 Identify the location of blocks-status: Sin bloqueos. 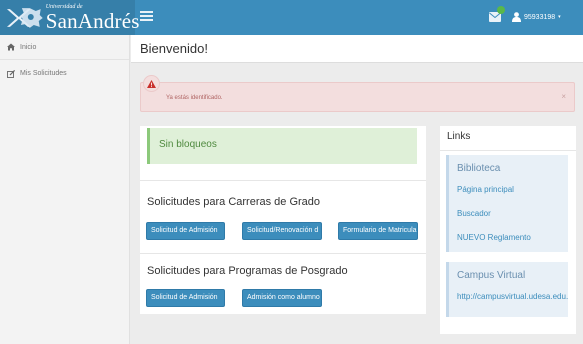
(282, 146).